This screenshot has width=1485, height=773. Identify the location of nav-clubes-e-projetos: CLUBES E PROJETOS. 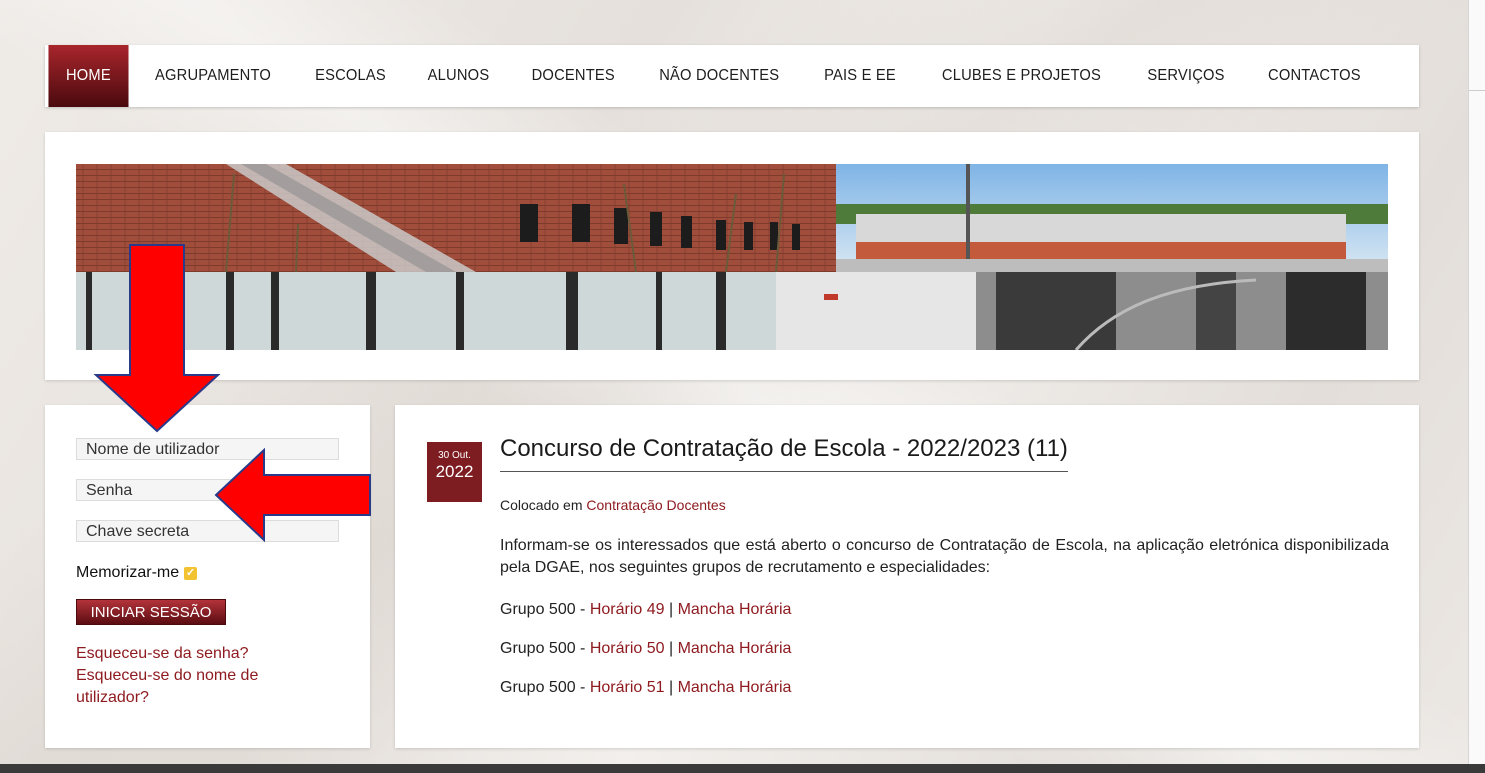
(1021, 76).